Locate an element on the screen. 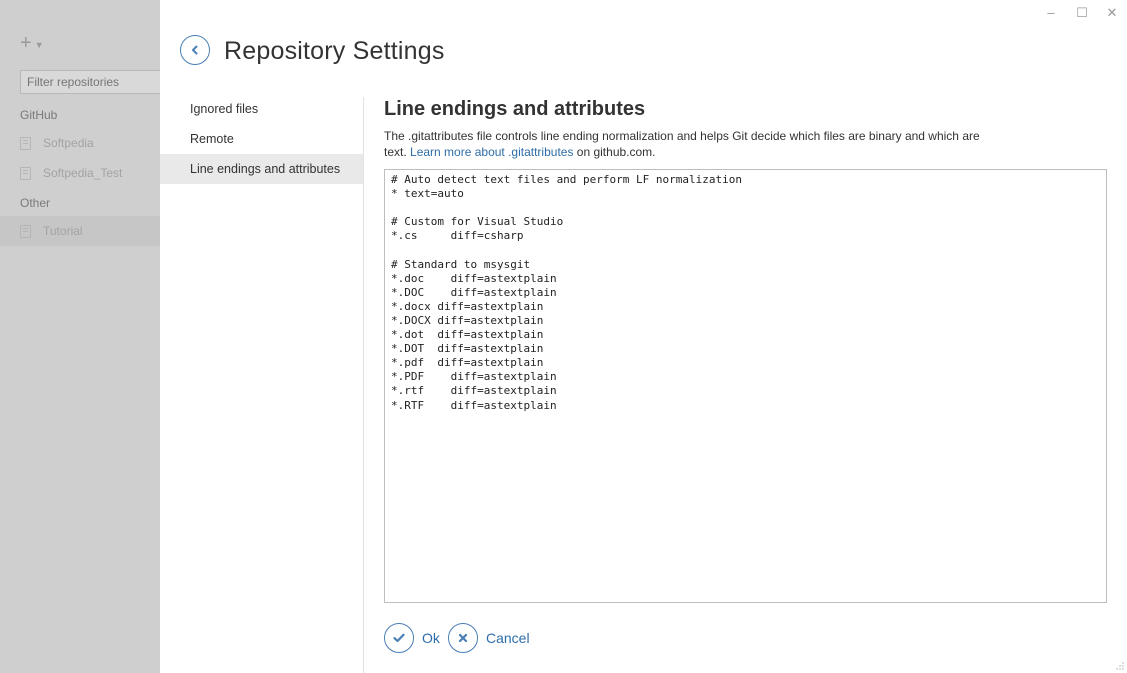 The width and height of the screenshot is (1127, 673). repo-label: Tutorial is located at coordinates (63, 231).